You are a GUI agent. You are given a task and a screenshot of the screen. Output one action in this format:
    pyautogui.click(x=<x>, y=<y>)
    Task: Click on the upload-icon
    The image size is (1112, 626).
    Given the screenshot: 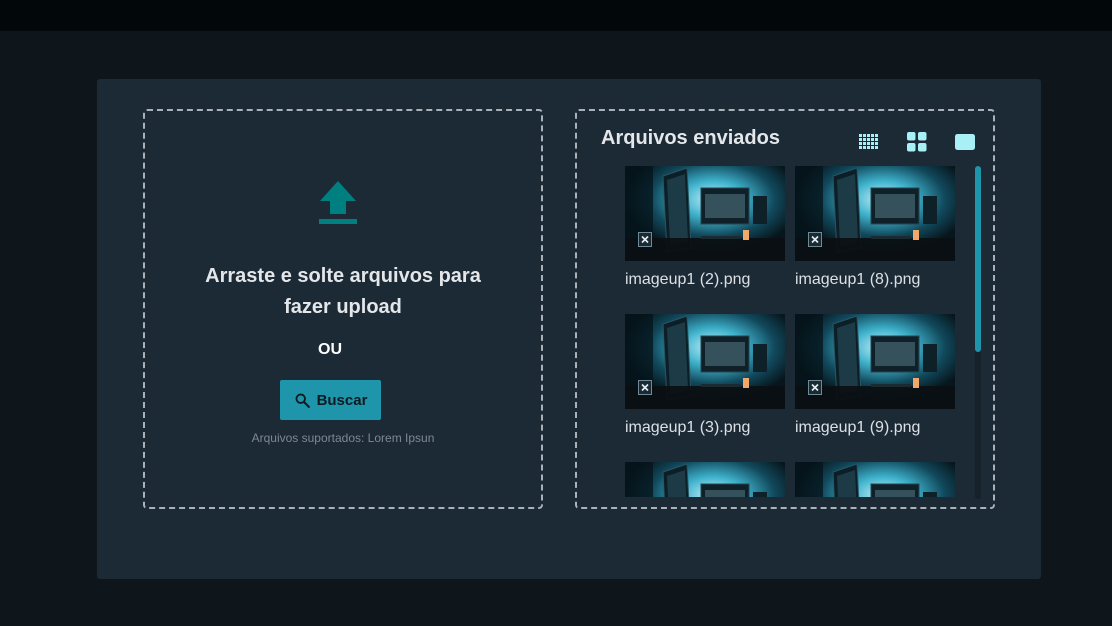 What is the action you would take?
    pyautogui.click(x=338, y=202)
    